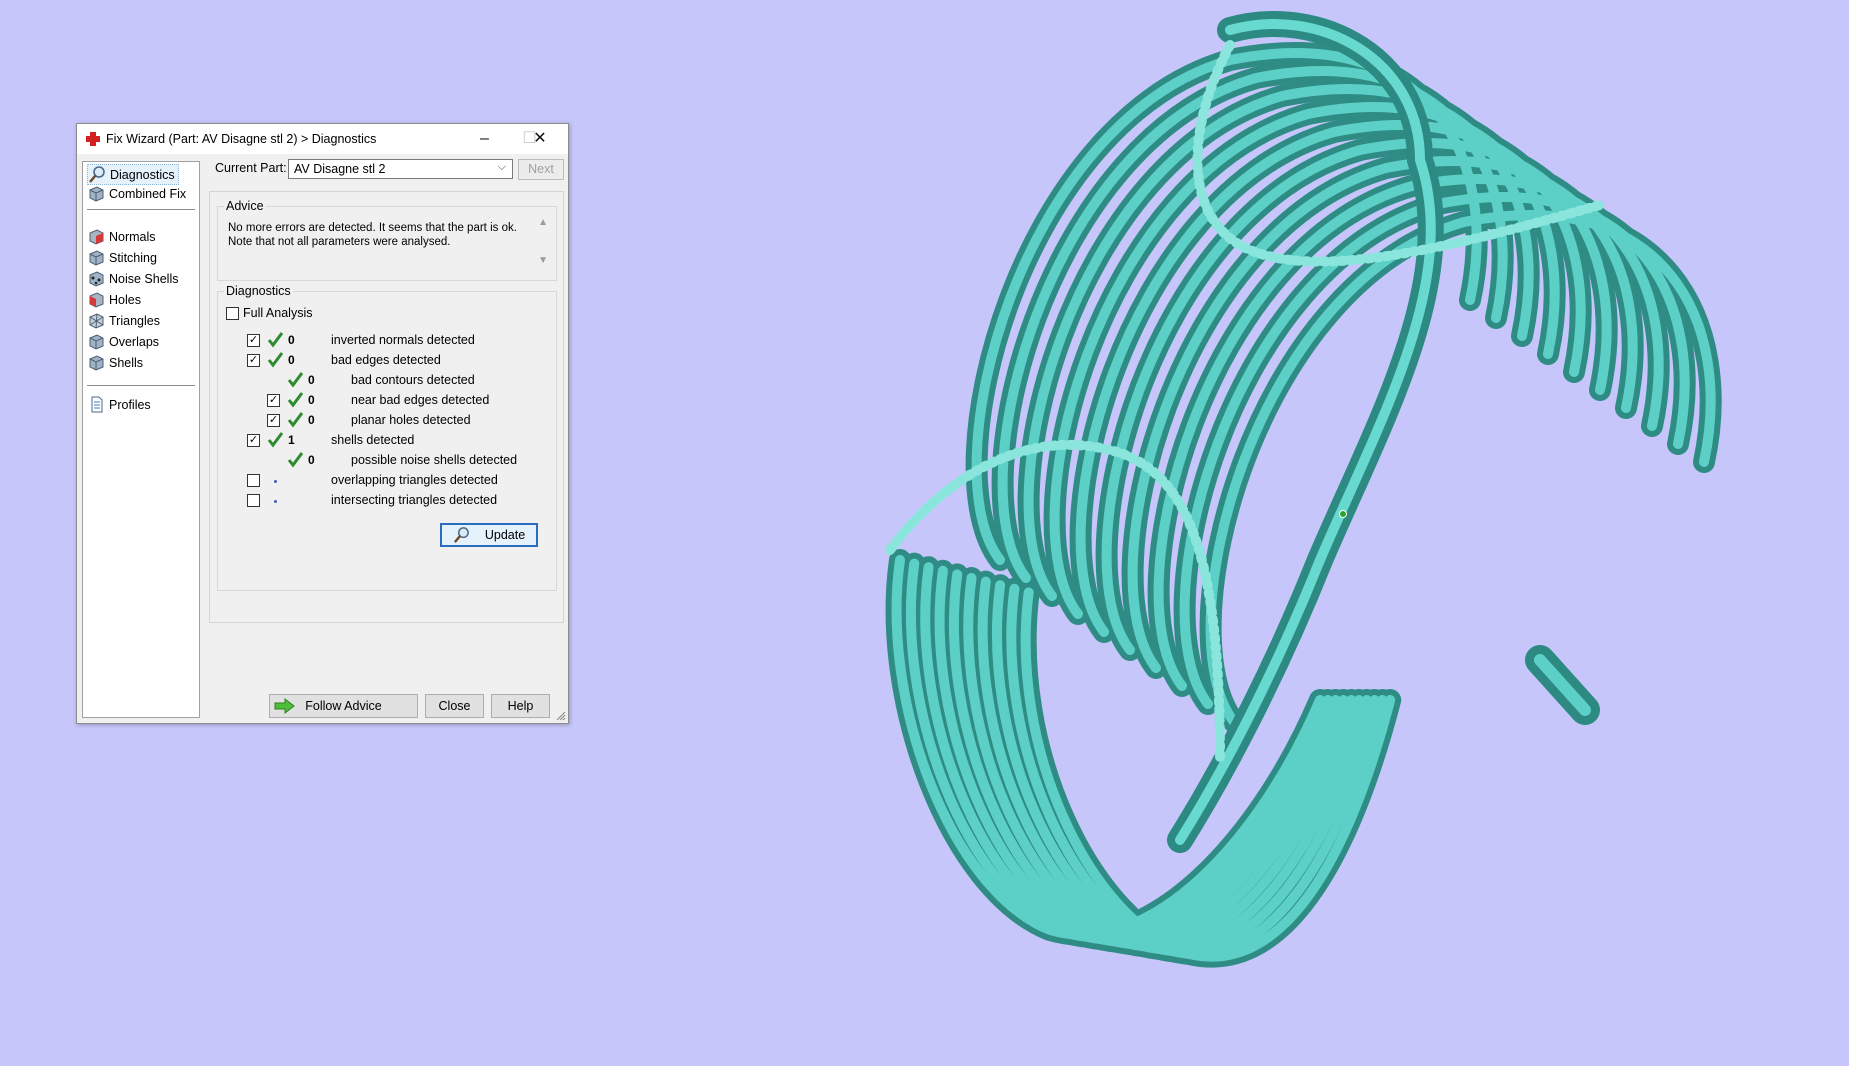 The width and height of the screenshot is (1849, 1066). What do you see at coordinates (130, 404) in the screenshot?
I see `sidebar-item-label: Profiles` at bounding box center [130, 404].